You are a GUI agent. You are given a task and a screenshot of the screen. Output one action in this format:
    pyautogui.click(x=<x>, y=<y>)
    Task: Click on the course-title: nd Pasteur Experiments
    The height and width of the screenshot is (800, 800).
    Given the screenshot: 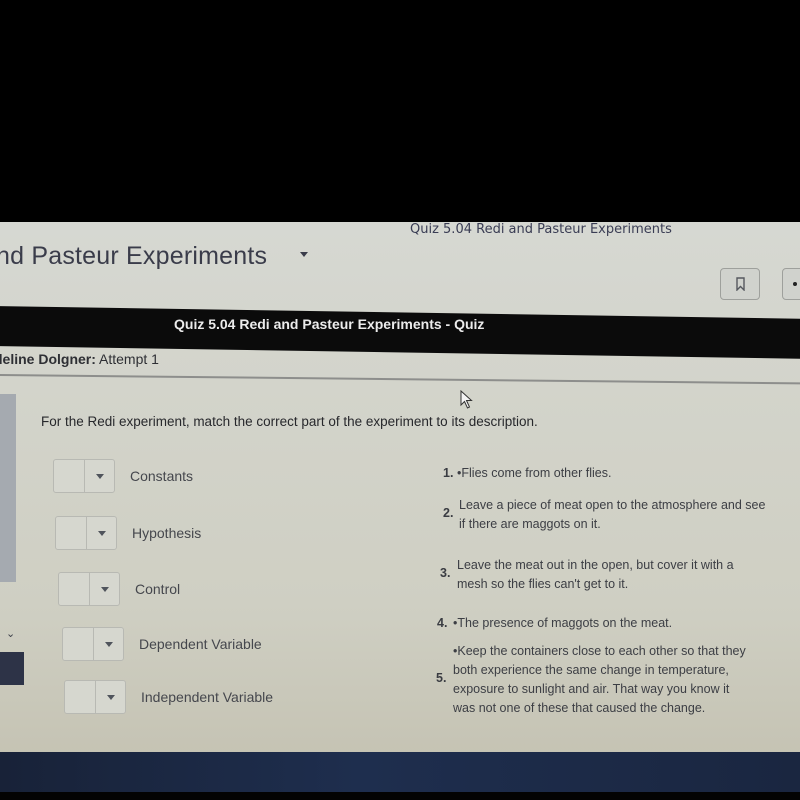 What is the action you would take?
    pyautogui.click(x=133, y=256)
    